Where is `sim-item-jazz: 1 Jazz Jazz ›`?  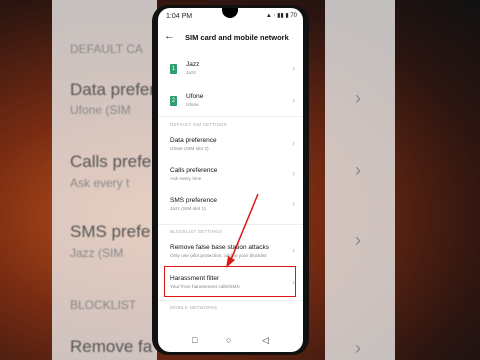
sim-item-jazz: 1 Jazz Jazz › is located at coordinates (230, 73).